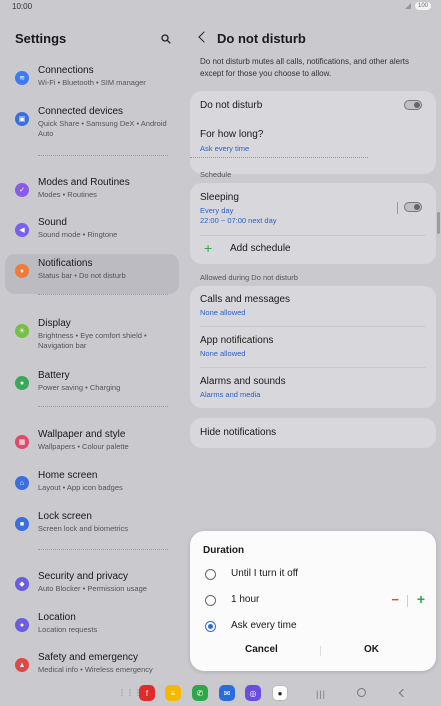 This screenshot has height=706, width=441. Describe the element at coordinates (130, 693) in the screenshot. I see `apps-grid-icon: ⋮⋮⋮` at that location.